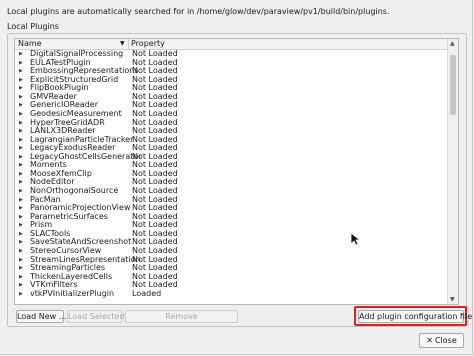 This screenshot has width=474, height=356. I want to click on column-header-property: Property, so click(148, 44).